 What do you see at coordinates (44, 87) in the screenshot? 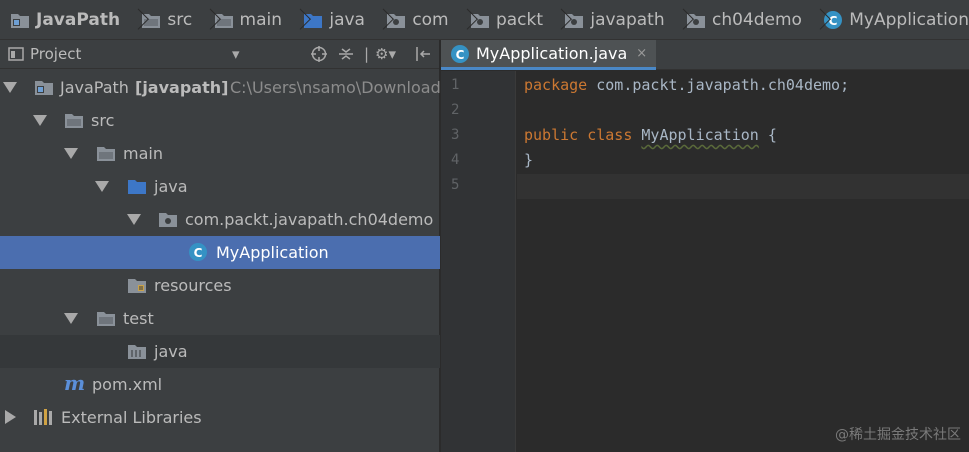
I see `project-module-icon` at bounding box center [44, 87].